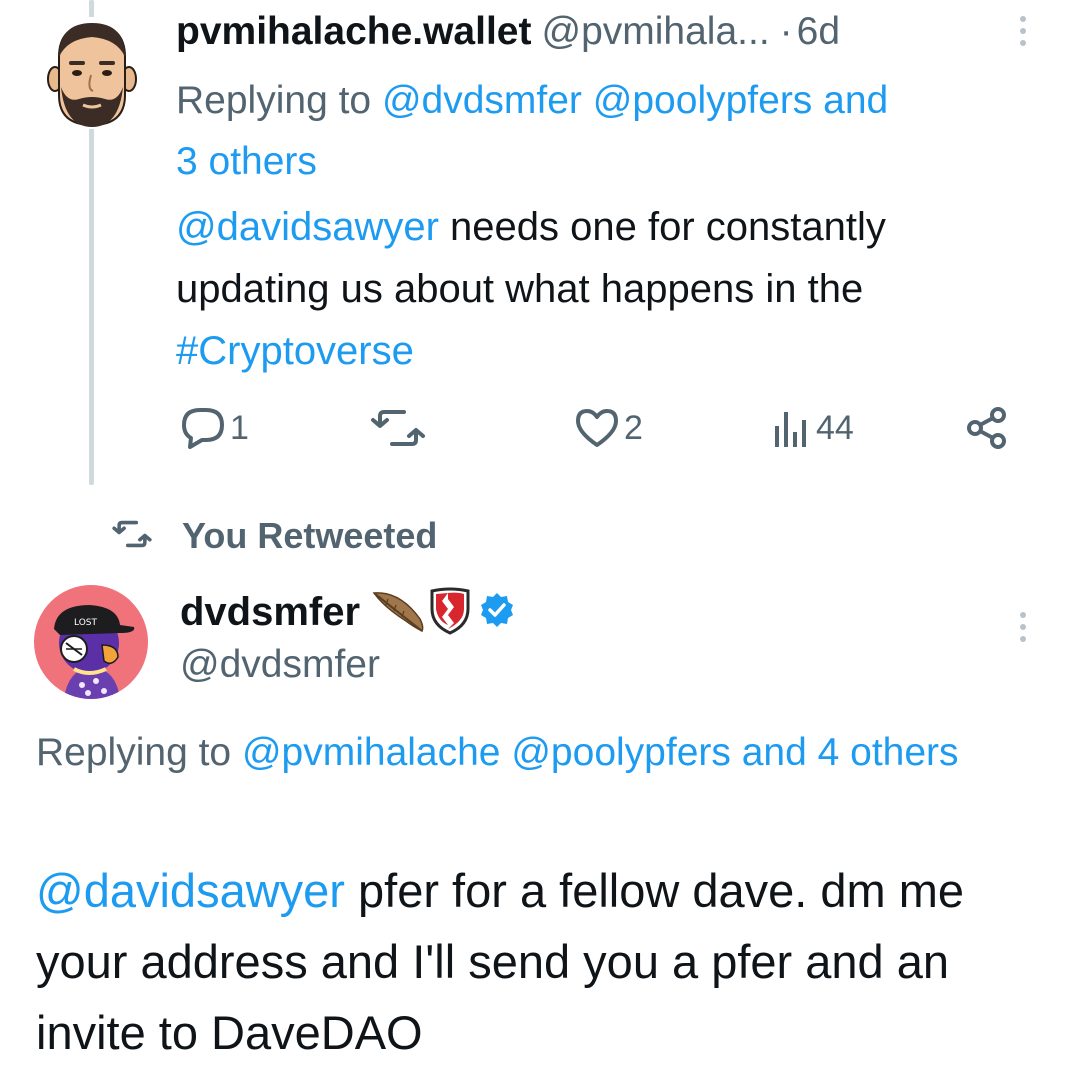  I want to click on tweet1-header: pvmihalache.wallet @pvmihala... · 6d, so click(508, 32).